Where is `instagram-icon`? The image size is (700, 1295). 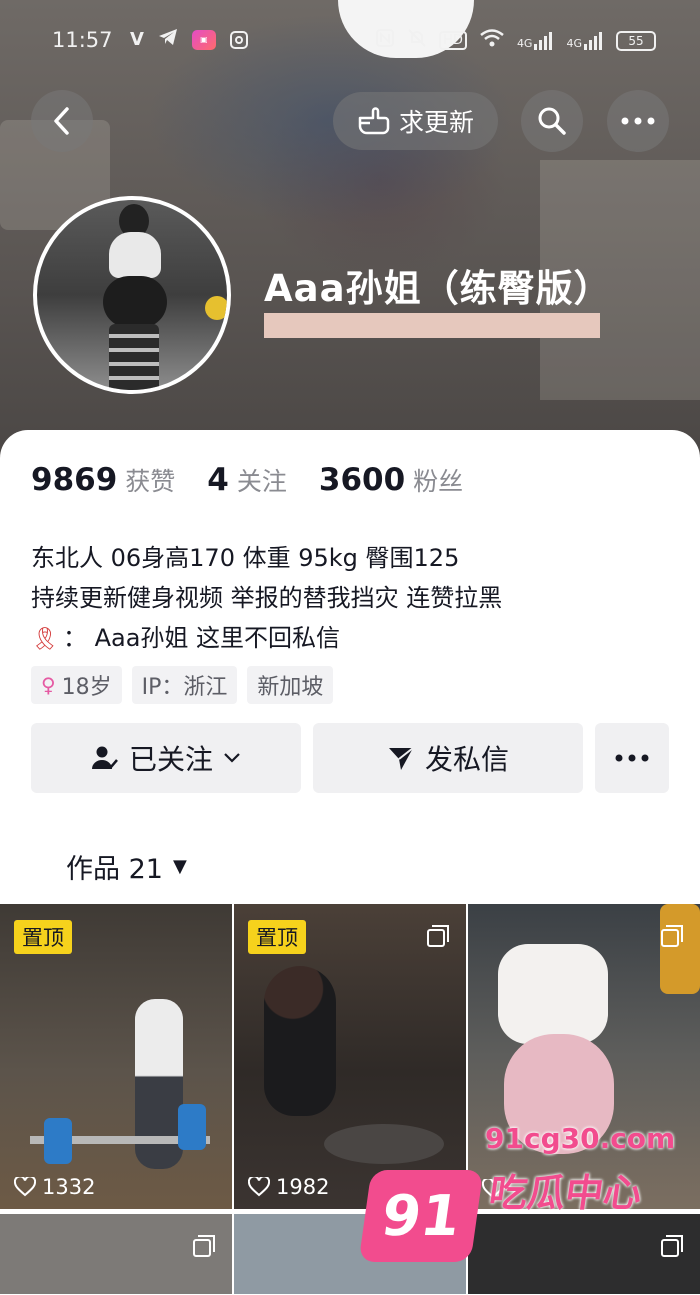
instagram-icon is located at coordinates (238, 39).